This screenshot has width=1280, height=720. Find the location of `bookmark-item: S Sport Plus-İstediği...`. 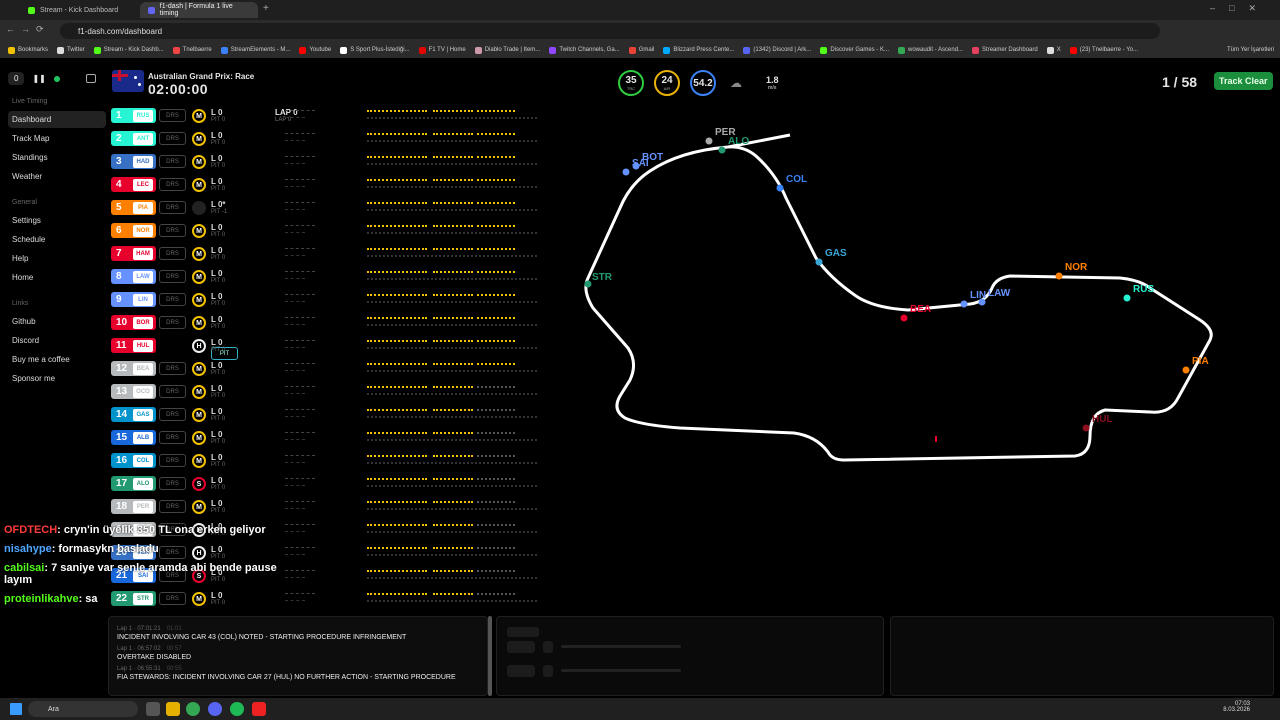

bookmark-item: S Sport Plus-İstediği... is located at coordinates (375, 50).